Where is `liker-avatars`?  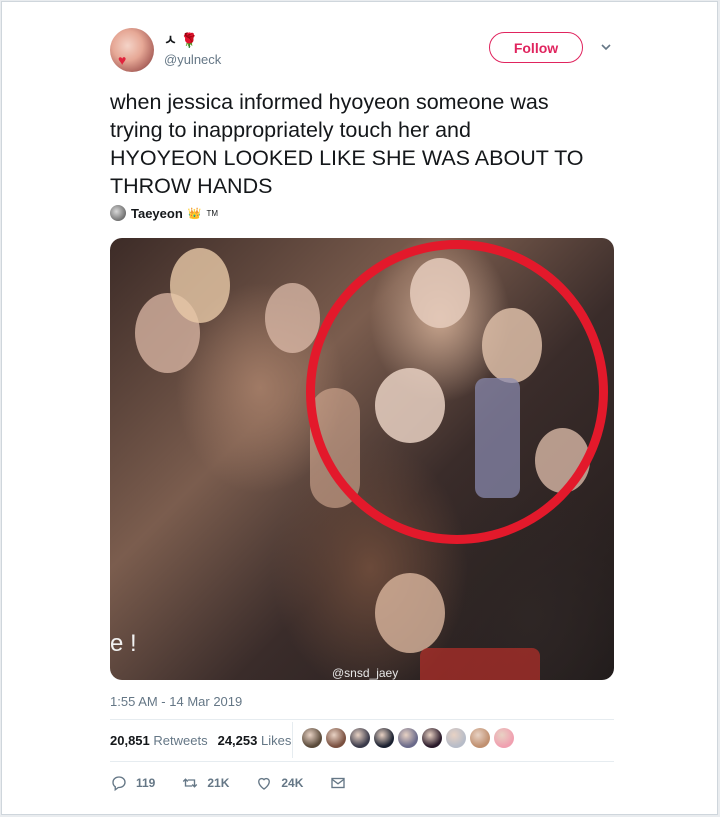
liker-avatars is located at coordinates (408, 738).